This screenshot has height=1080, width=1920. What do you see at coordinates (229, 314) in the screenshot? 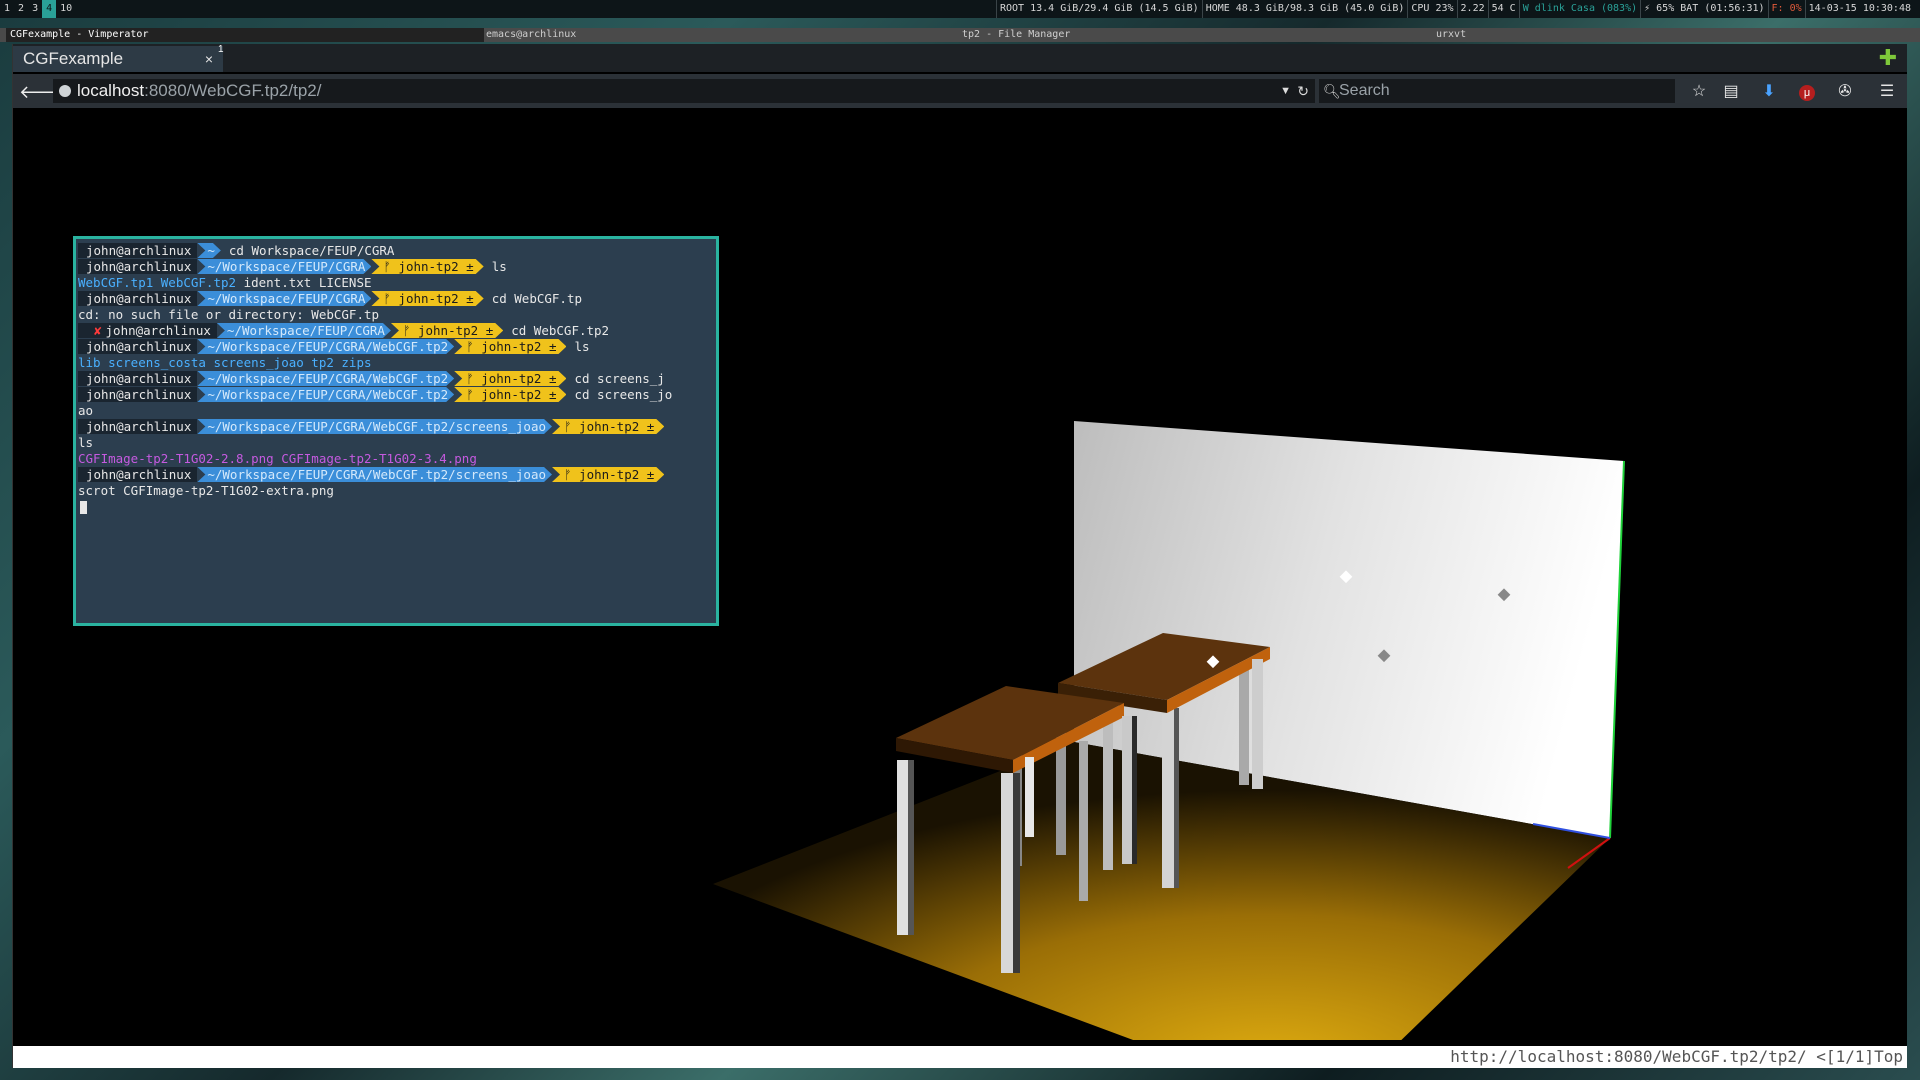
I see `terminal-line: cd: no such file or directory: WebCGF.tp` at bounding box center [229, 314].